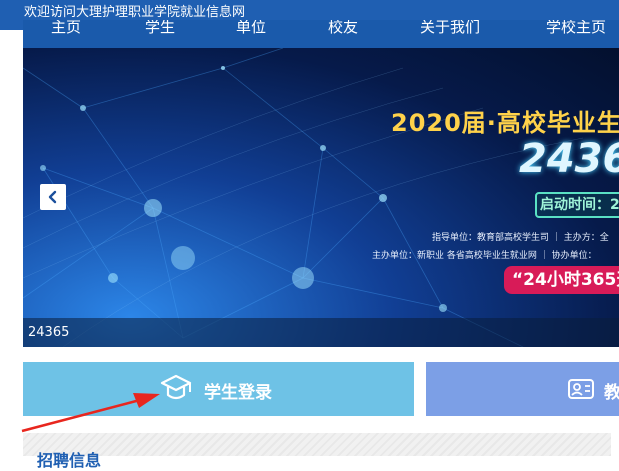 The width and height of the screenshot is (619, 471). What do you see at coordinates (522, 389) in the screenshot?
I see `teacher-login-button: 教` at bounding box center [522, 389].